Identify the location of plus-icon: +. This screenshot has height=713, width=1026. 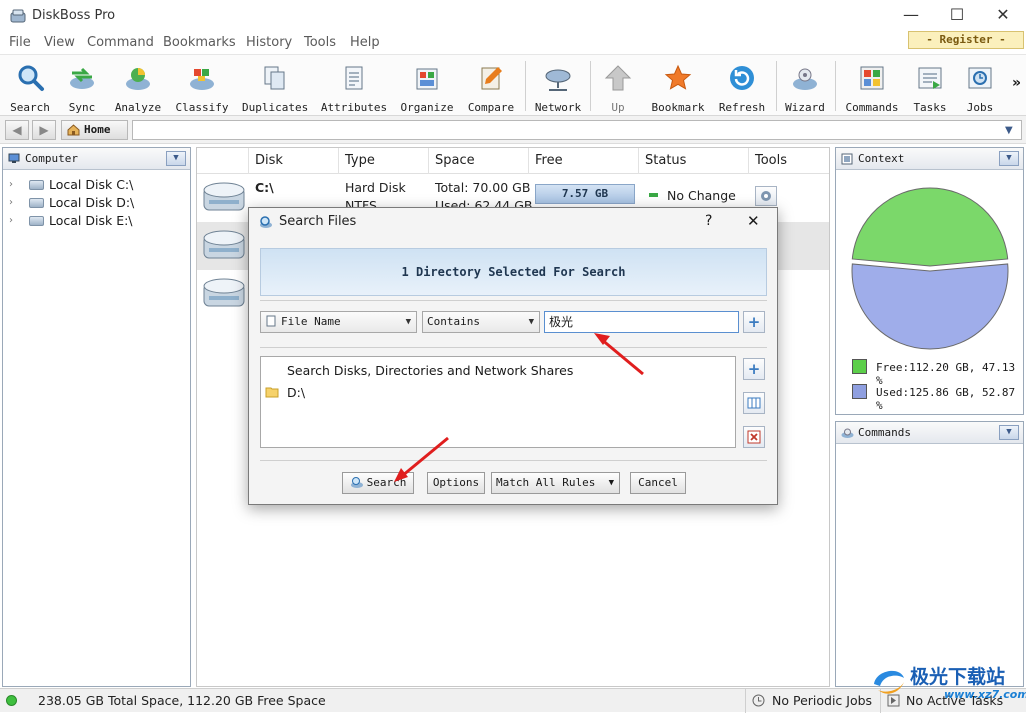
(754, 369).